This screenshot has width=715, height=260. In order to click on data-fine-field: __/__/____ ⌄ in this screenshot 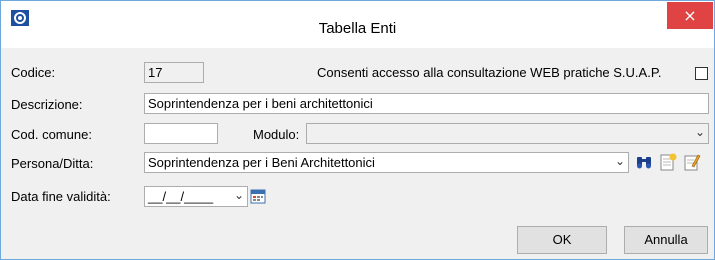, I will do `click(196, 196)`.